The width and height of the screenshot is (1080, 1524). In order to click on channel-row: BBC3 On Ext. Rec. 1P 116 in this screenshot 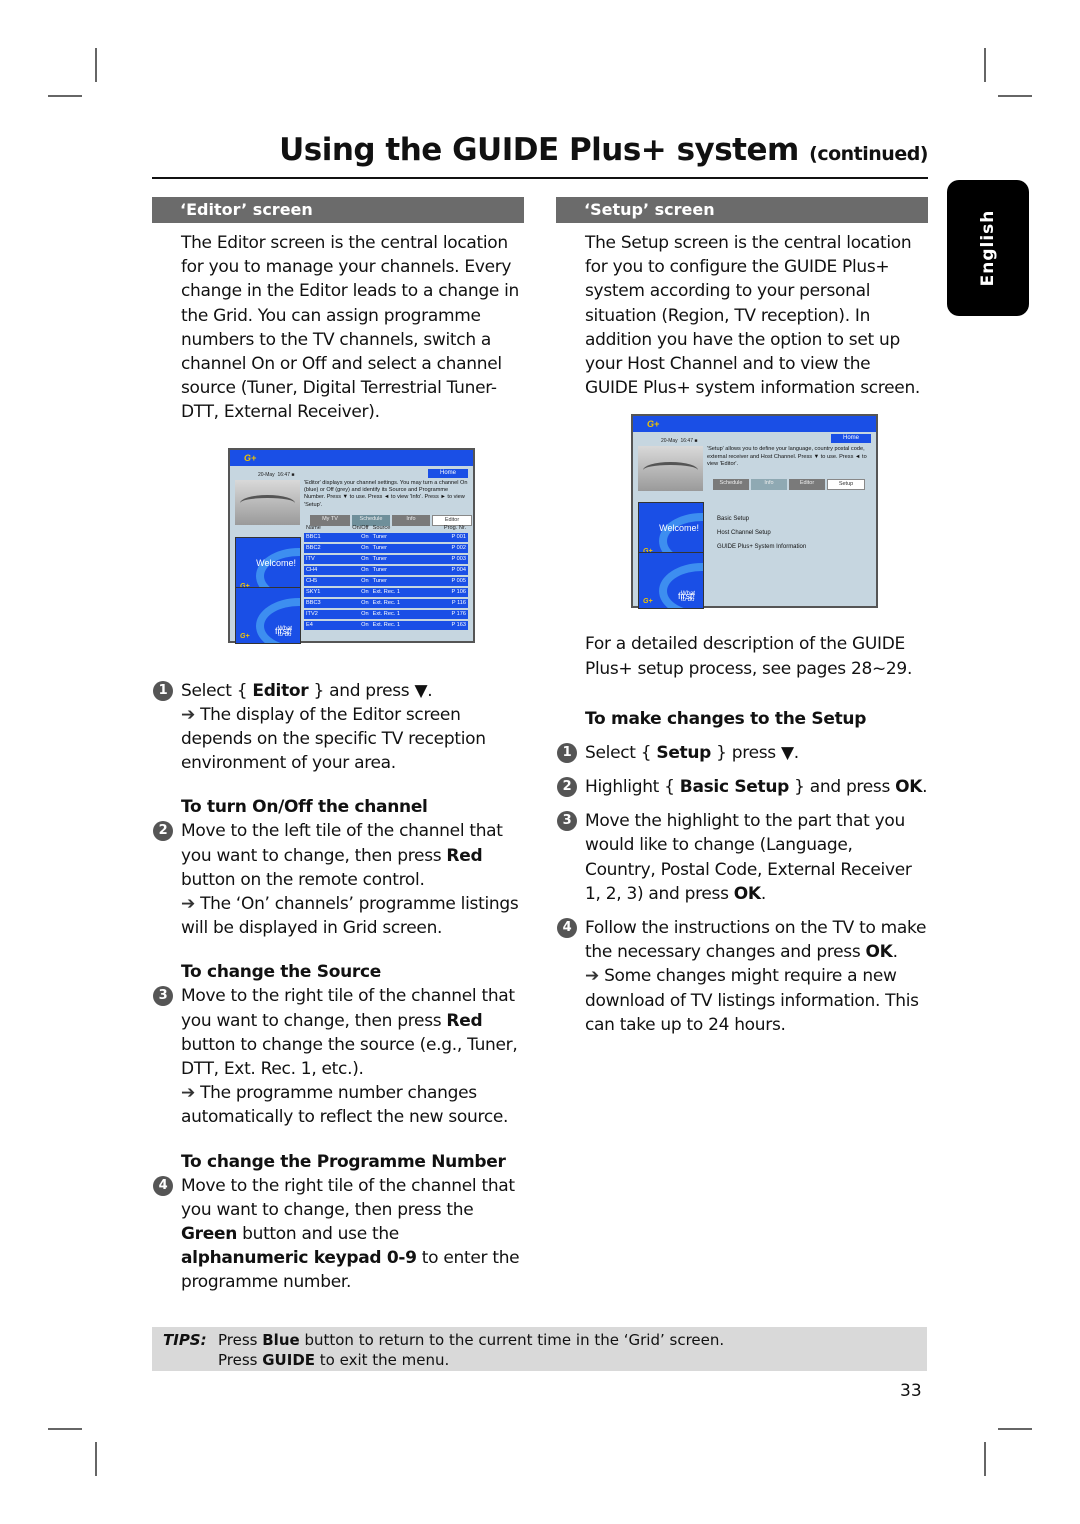, I will do `click(386, 603)`.